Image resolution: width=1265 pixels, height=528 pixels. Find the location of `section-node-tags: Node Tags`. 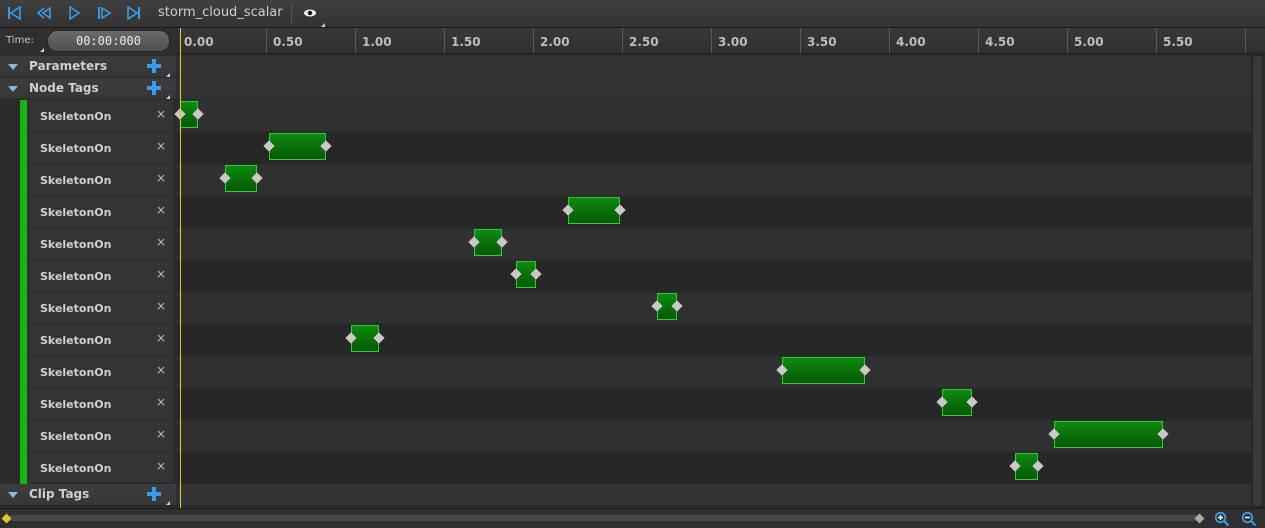

section-node-tags: Node Tags is located at coordinates (88, 89).